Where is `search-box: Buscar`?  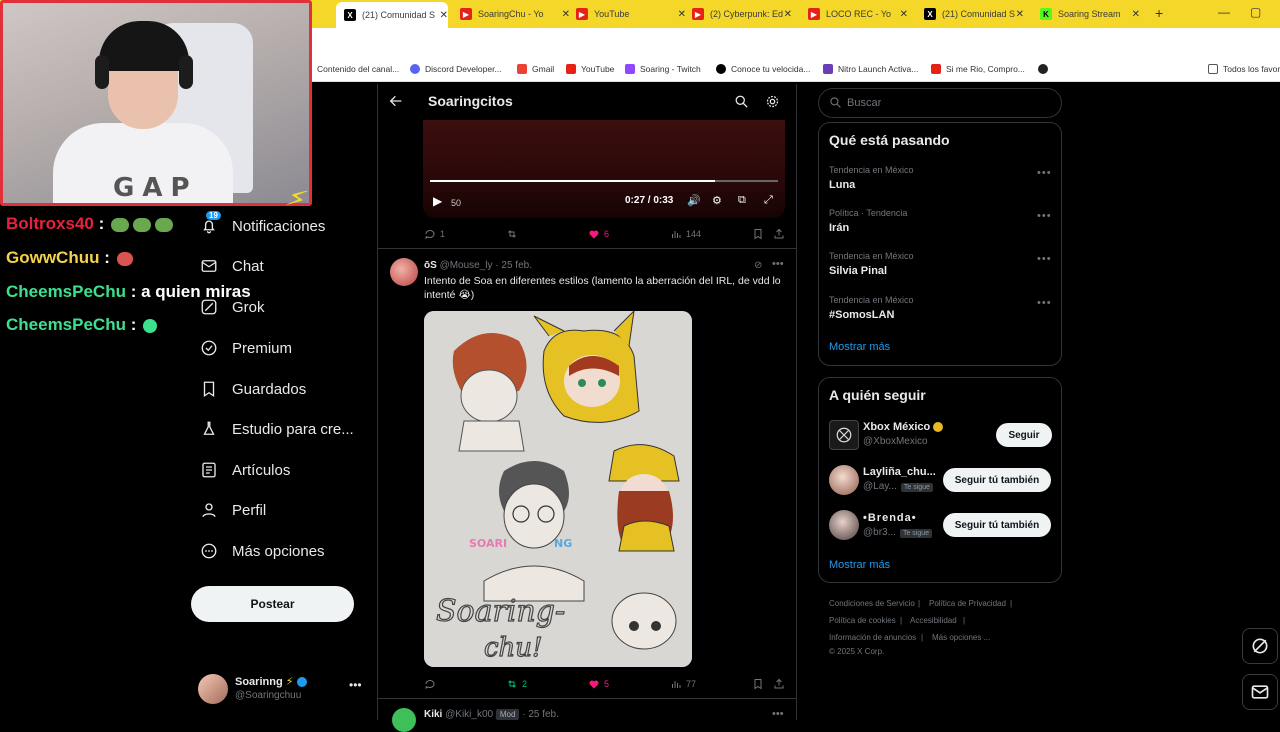
search-box: Buscar is located at coordinates (940, 103).